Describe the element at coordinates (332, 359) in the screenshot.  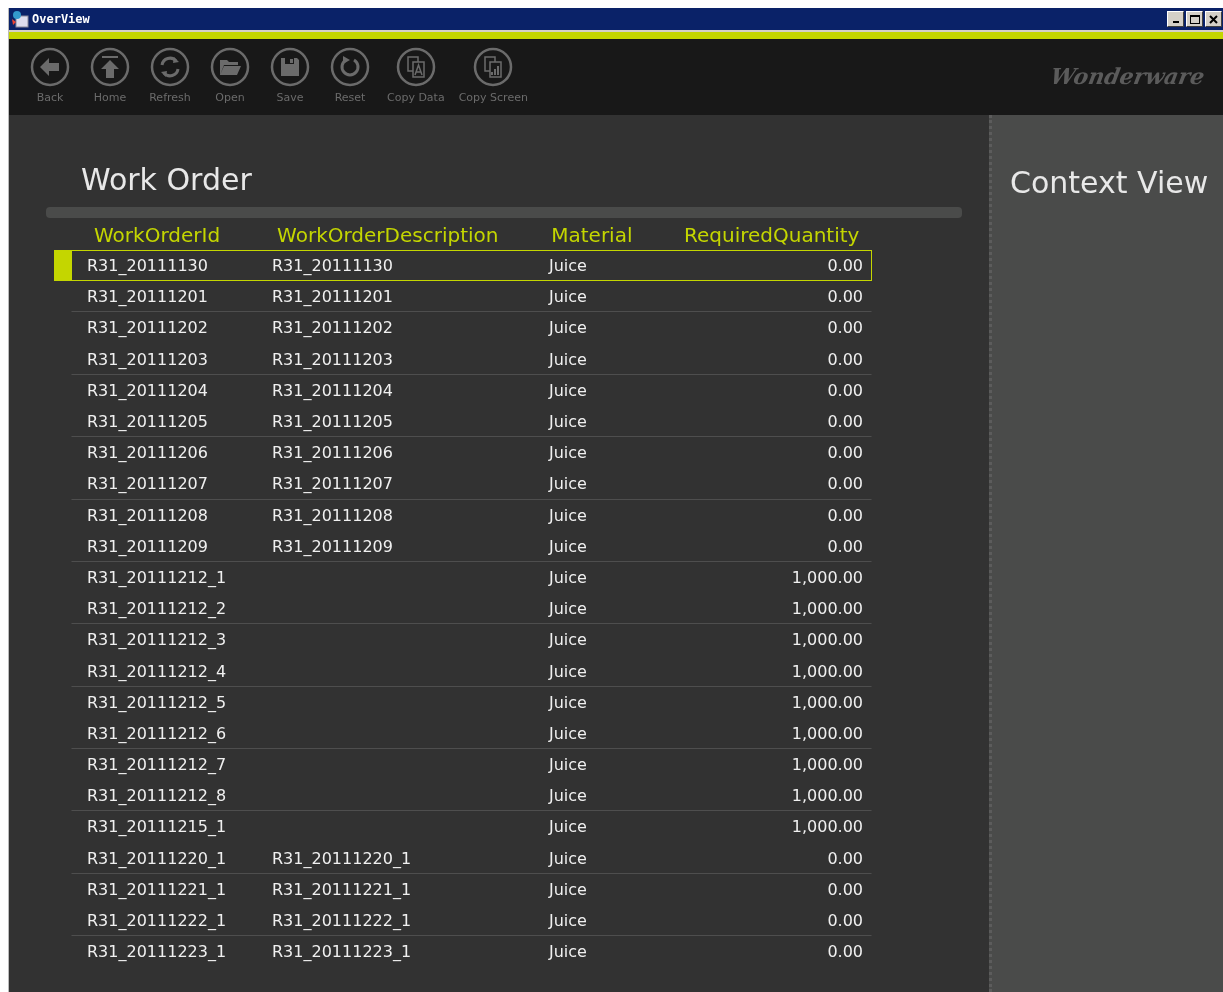
I see `table-cell: R31_20111203` at that location.